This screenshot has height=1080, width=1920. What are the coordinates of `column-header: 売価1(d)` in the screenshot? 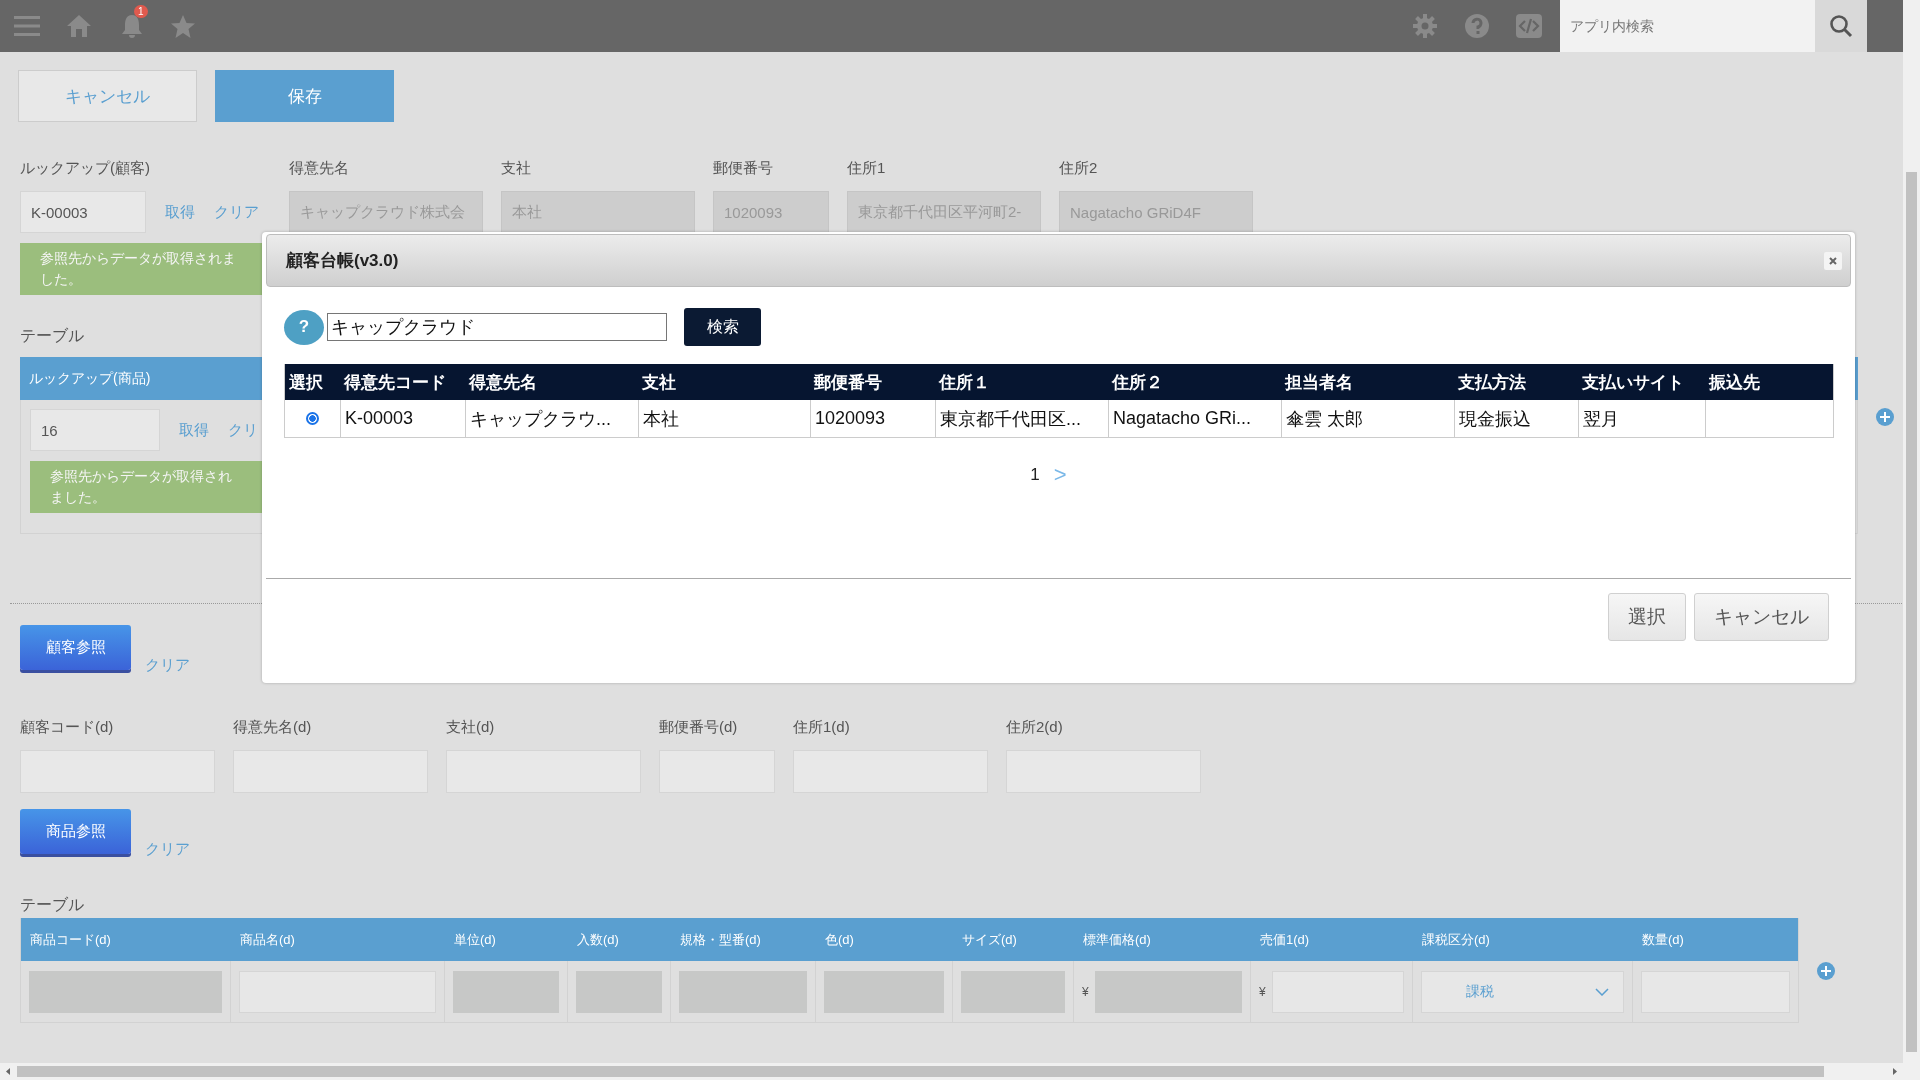 It's located at (1285, 939).